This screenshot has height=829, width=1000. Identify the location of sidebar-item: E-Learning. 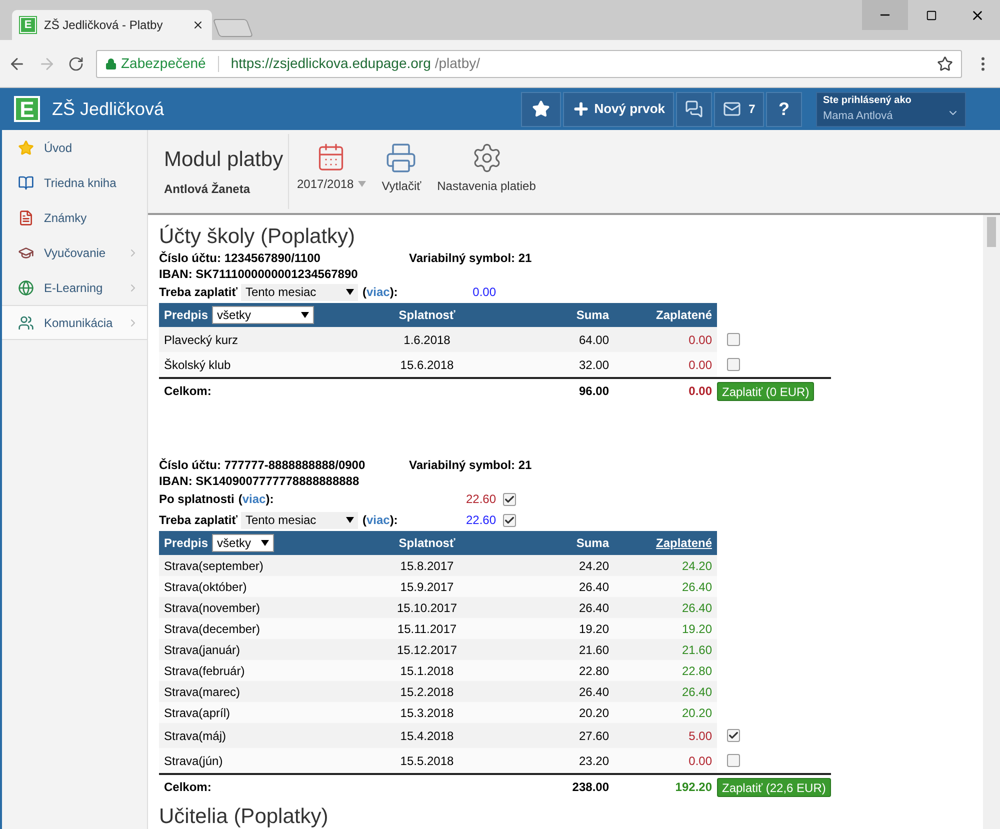
(74, 287).